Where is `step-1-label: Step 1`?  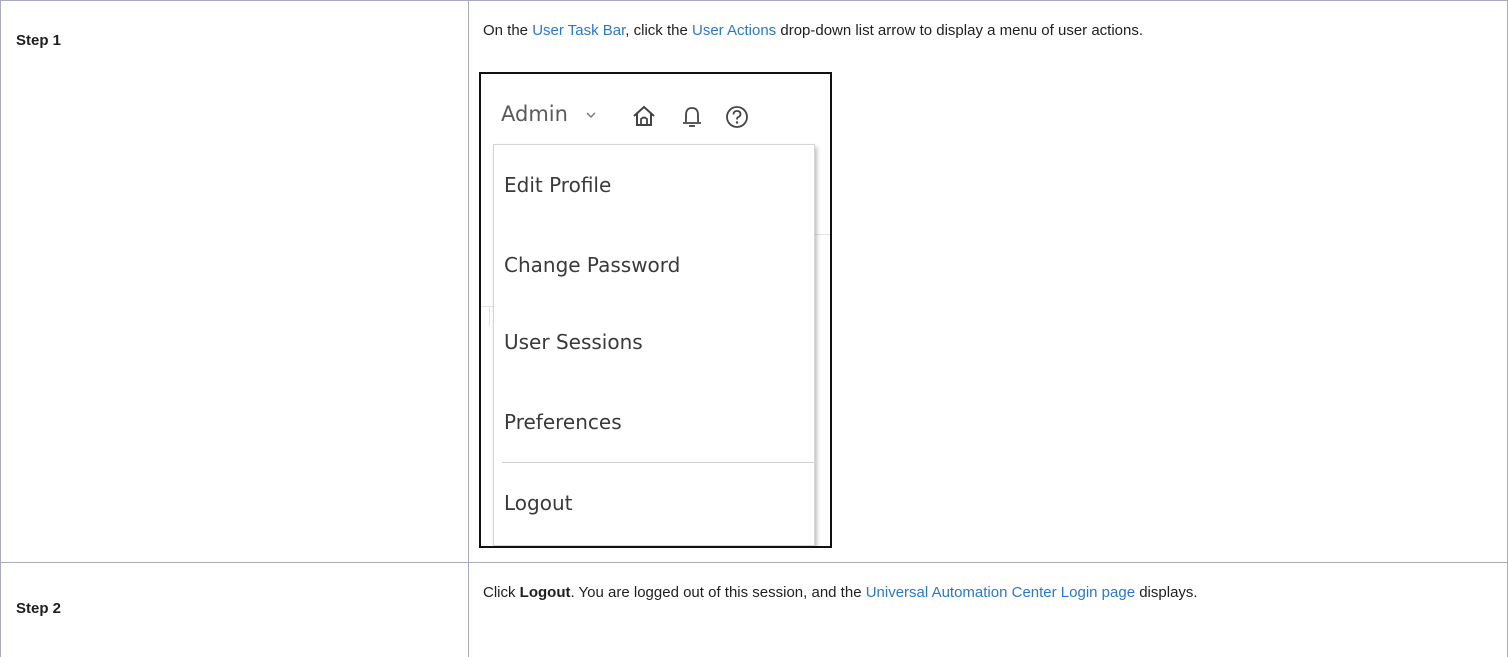 step-1-label: Step 1 is located at coordinates (39, 40).